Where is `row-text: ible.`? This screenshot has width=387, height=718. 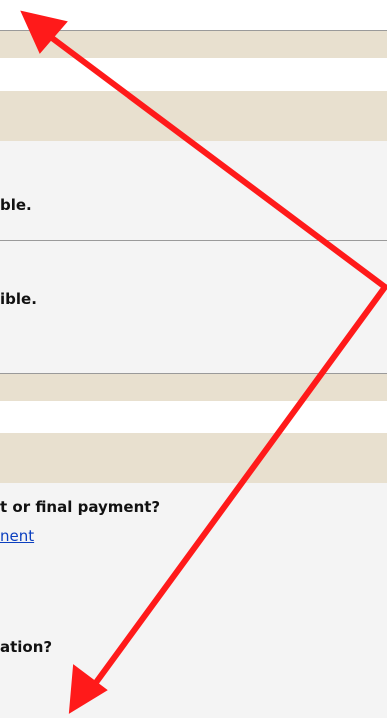
row-text: ible. is located at coordinates (18, 299).